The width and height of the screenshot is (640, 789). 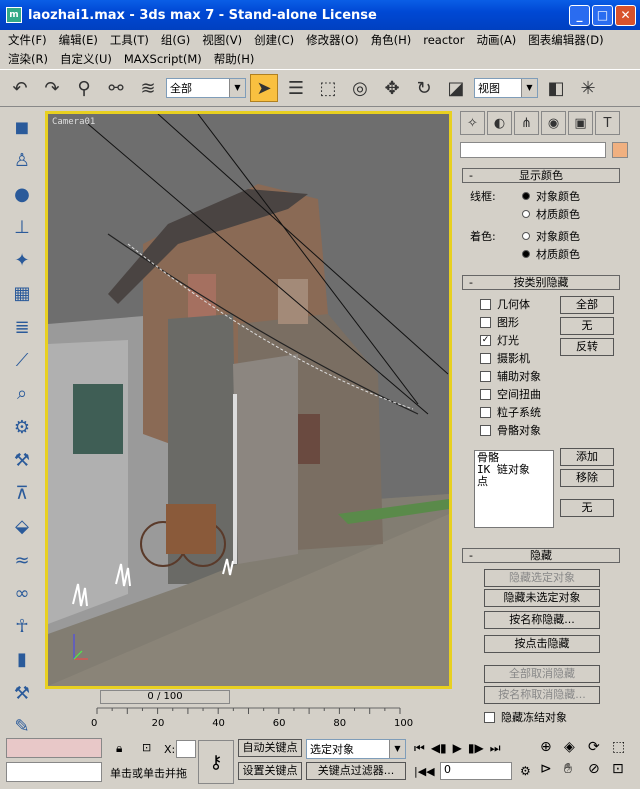 What do you see at coordinates (419, 748) in the screenshot?
I see `goto-start-icon: ⏮` at bounding box center [419, 748].